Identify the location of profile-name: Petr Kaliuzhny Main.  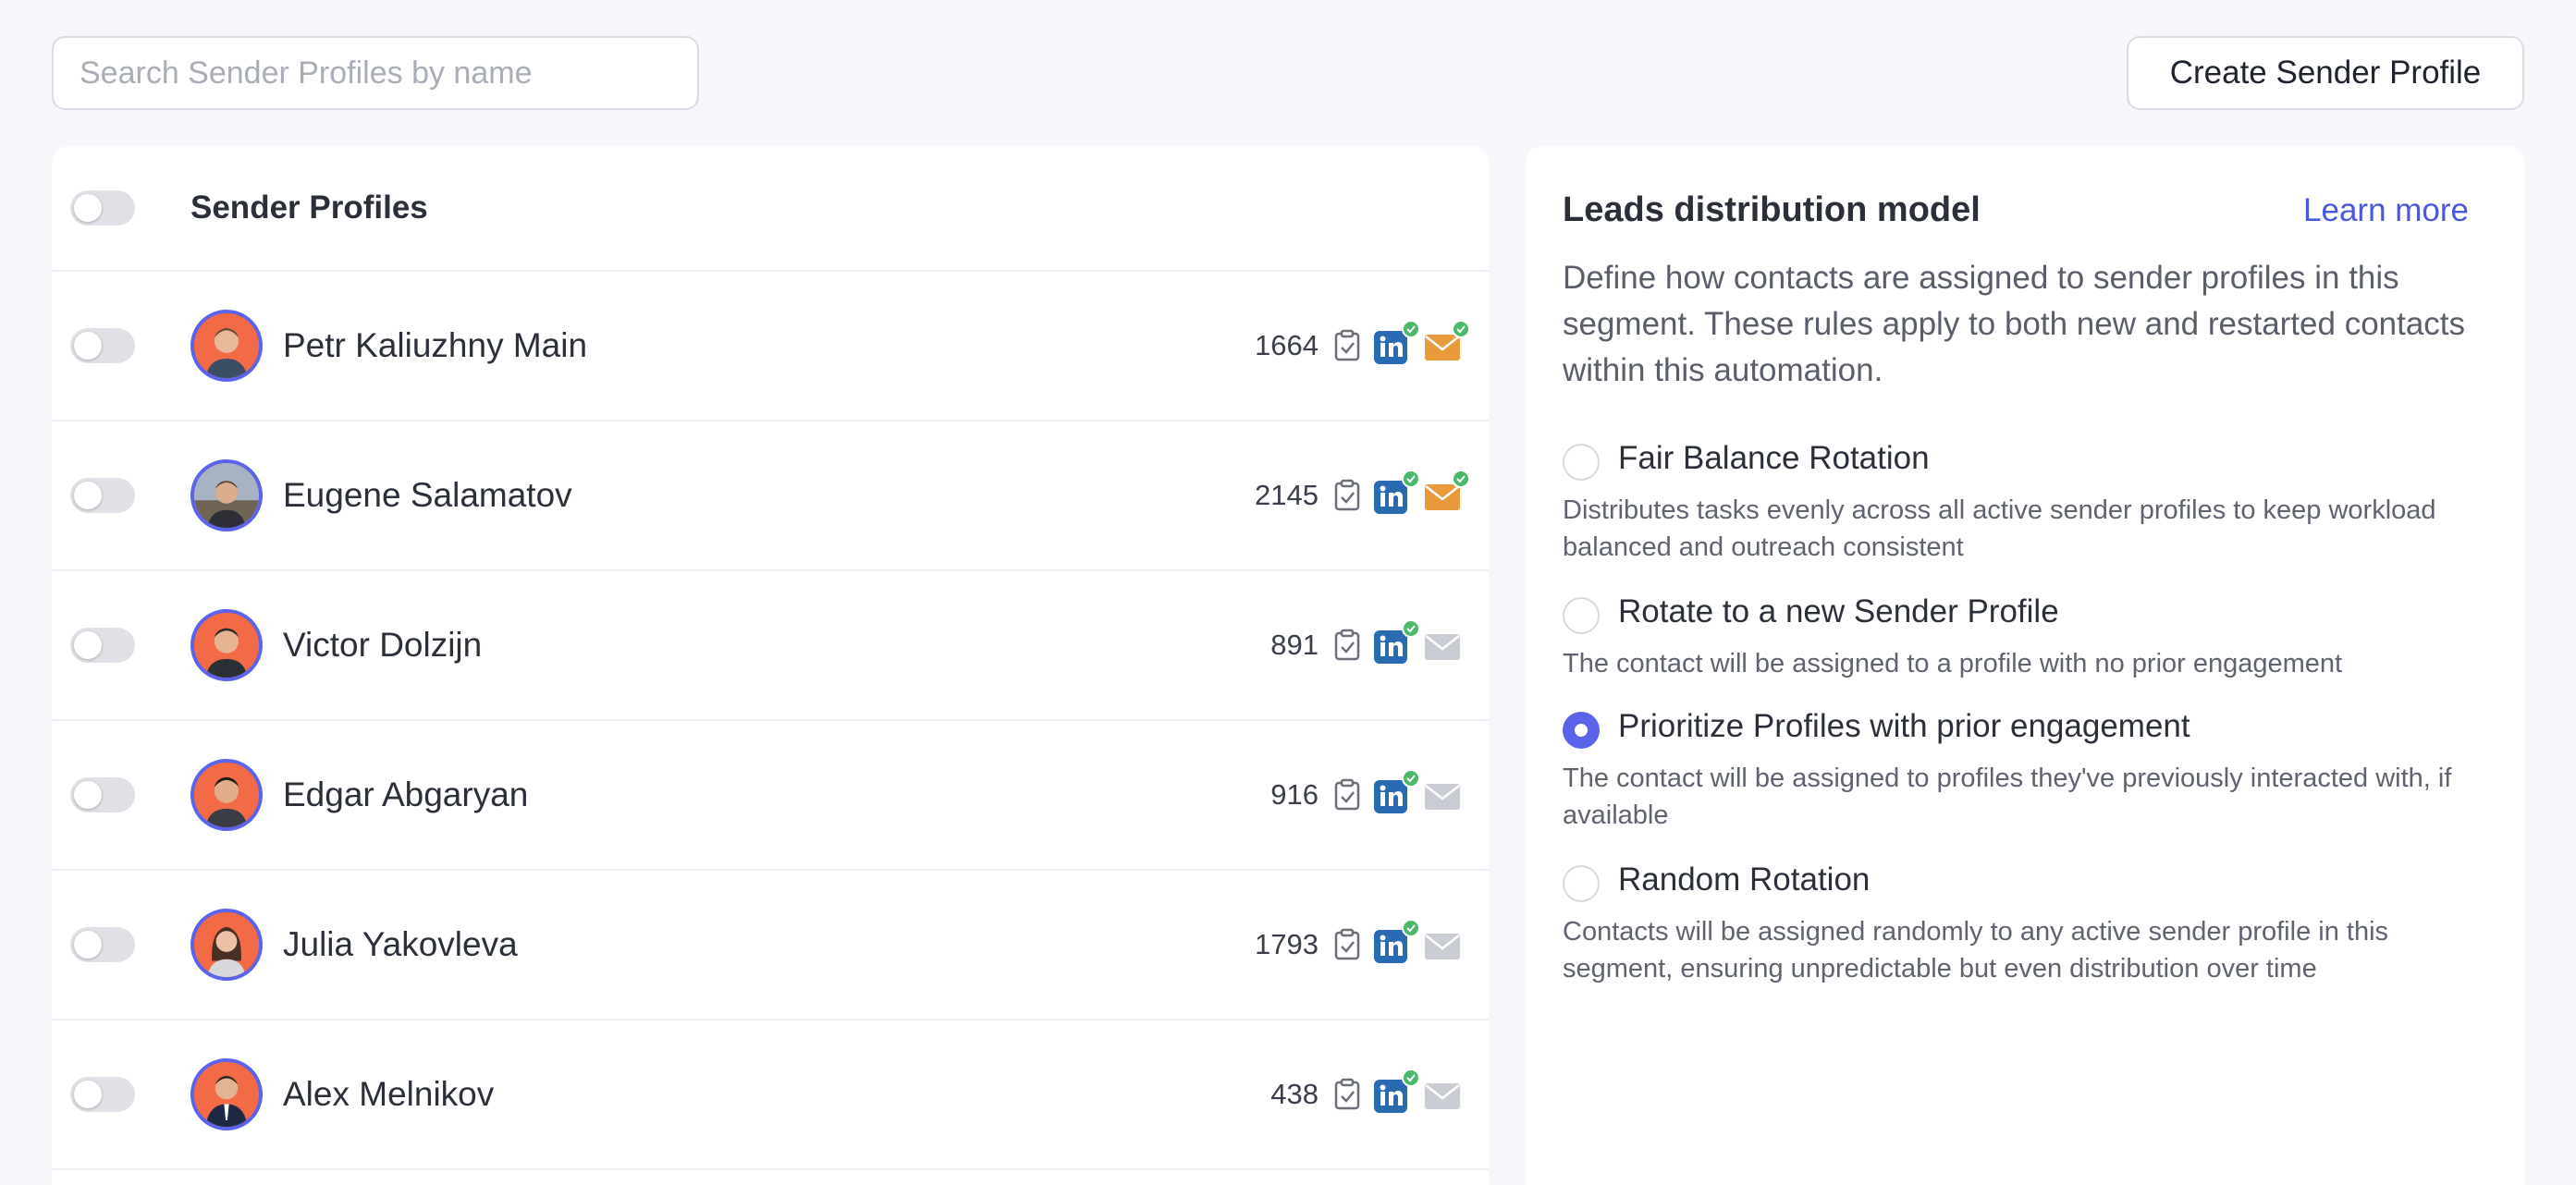
(435, 345).